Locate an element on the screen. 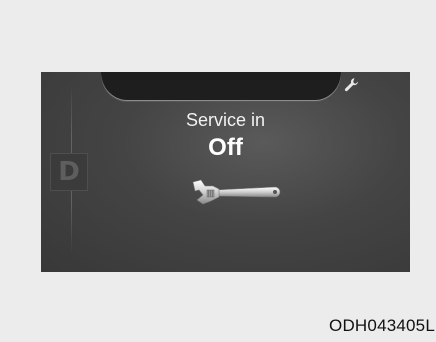  wrench-icon is located at coordinates (351, 85).